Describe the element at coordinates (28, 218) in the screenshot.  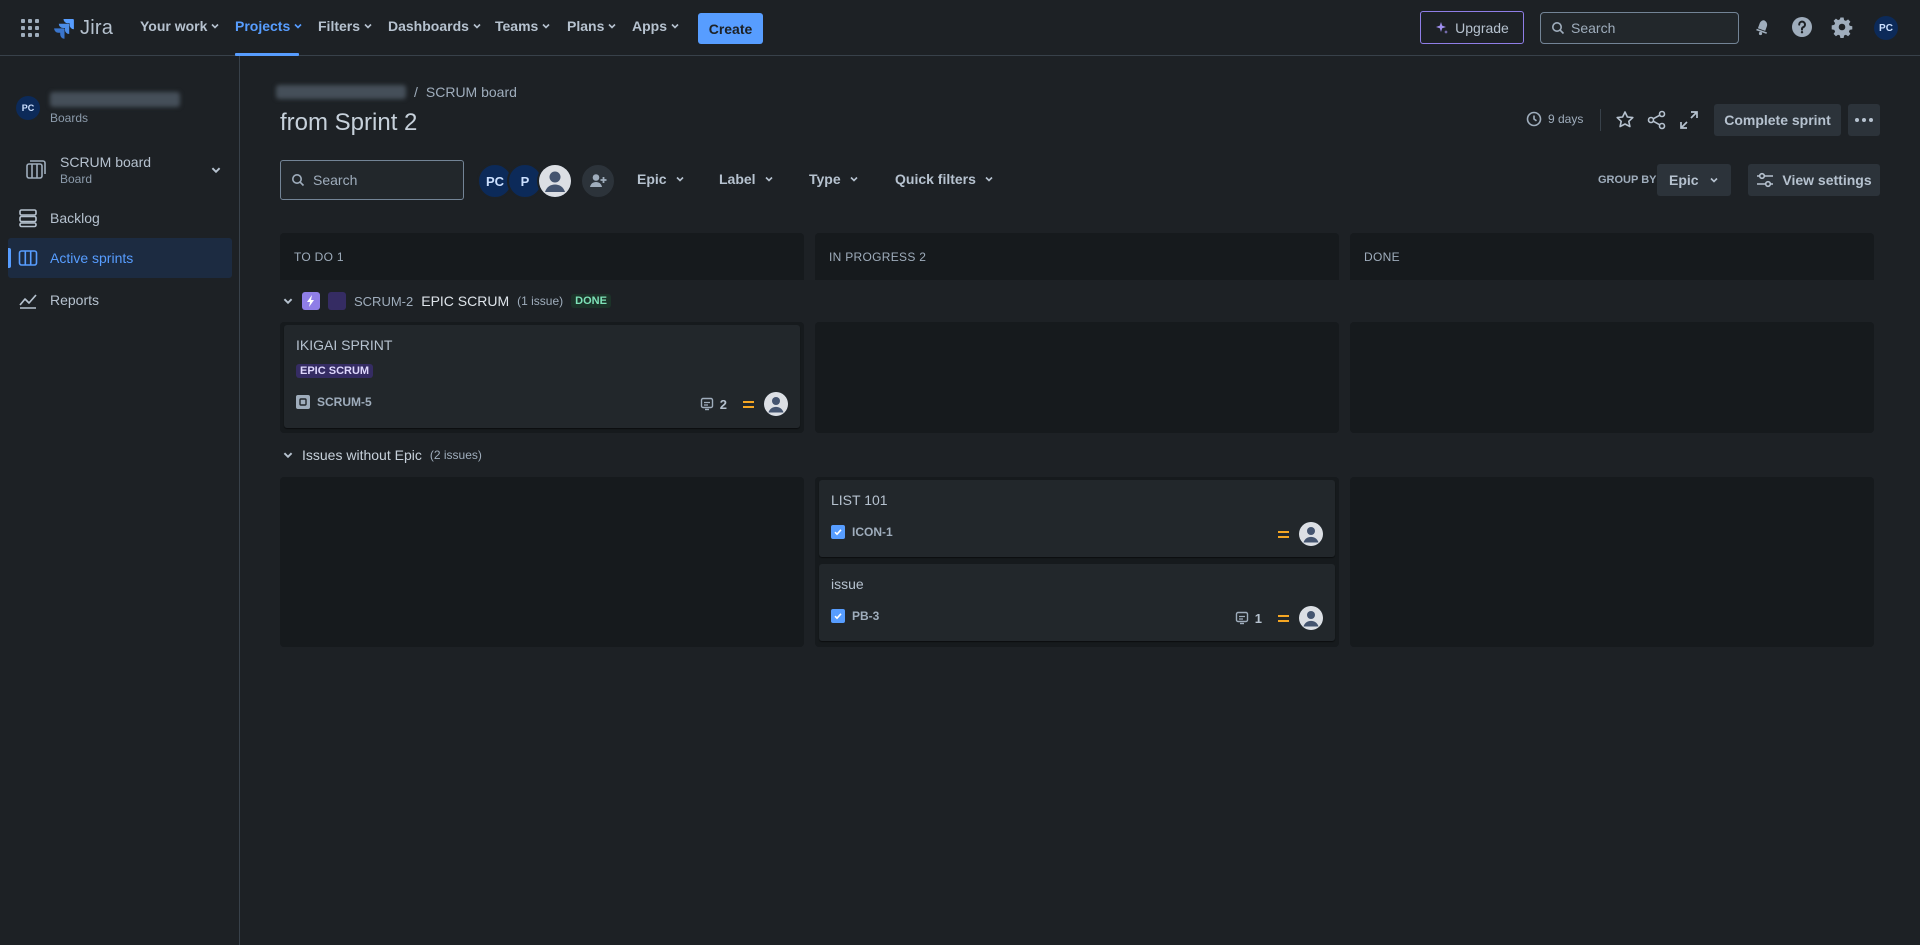
I see `backlog-icon` at that location.